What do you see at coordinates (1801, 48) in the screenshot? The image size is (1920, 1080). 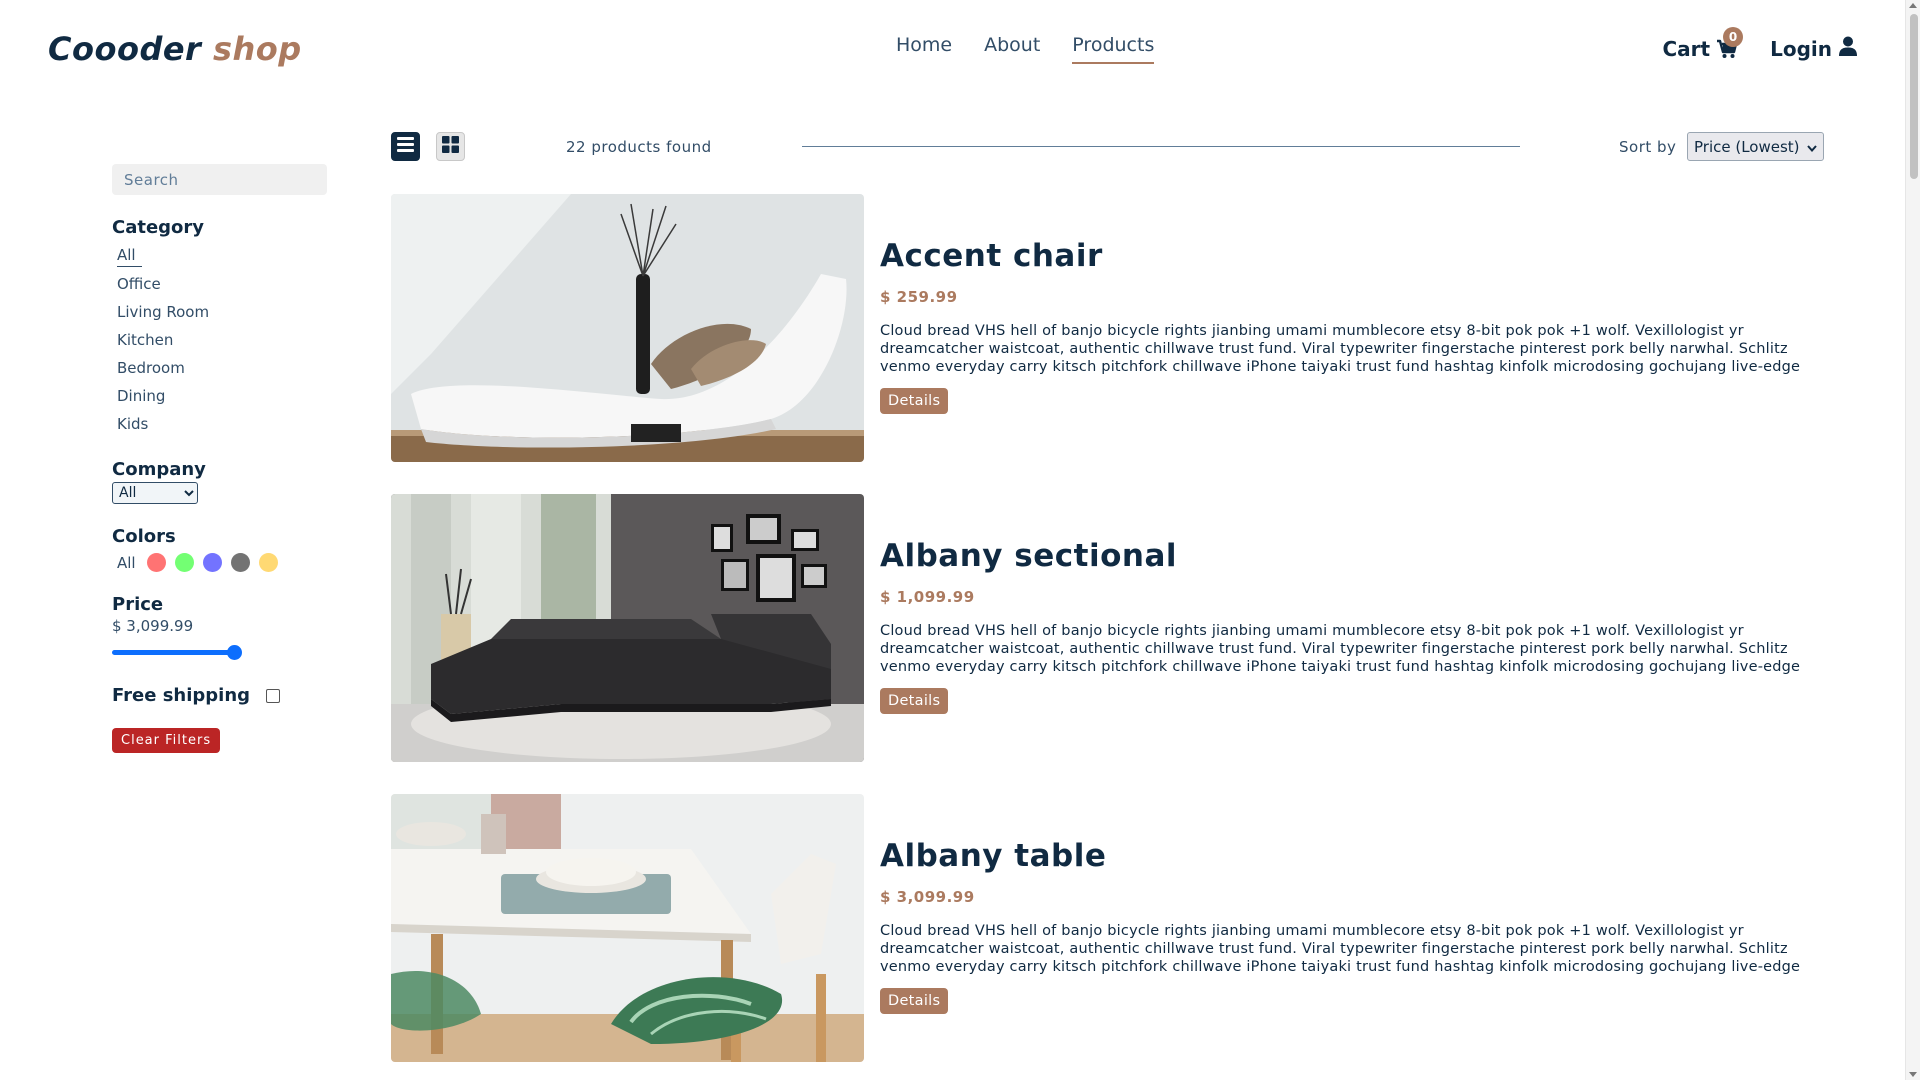 I see `login-label: Login` at bounding box center [1801, 48].